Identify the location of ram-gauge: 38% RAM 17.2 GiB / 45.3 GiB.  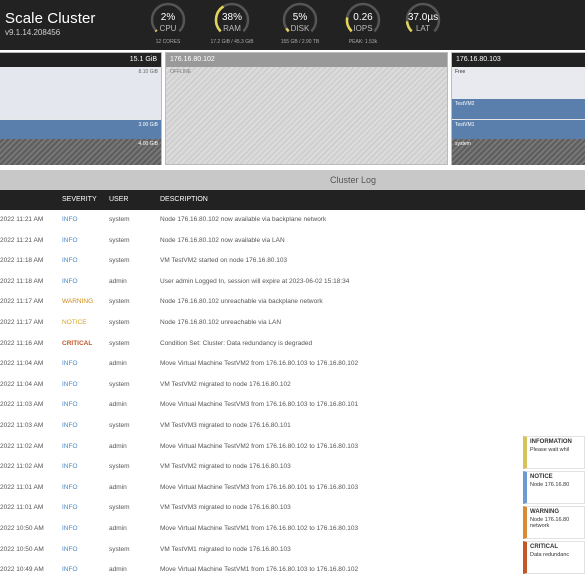
(234, 25).